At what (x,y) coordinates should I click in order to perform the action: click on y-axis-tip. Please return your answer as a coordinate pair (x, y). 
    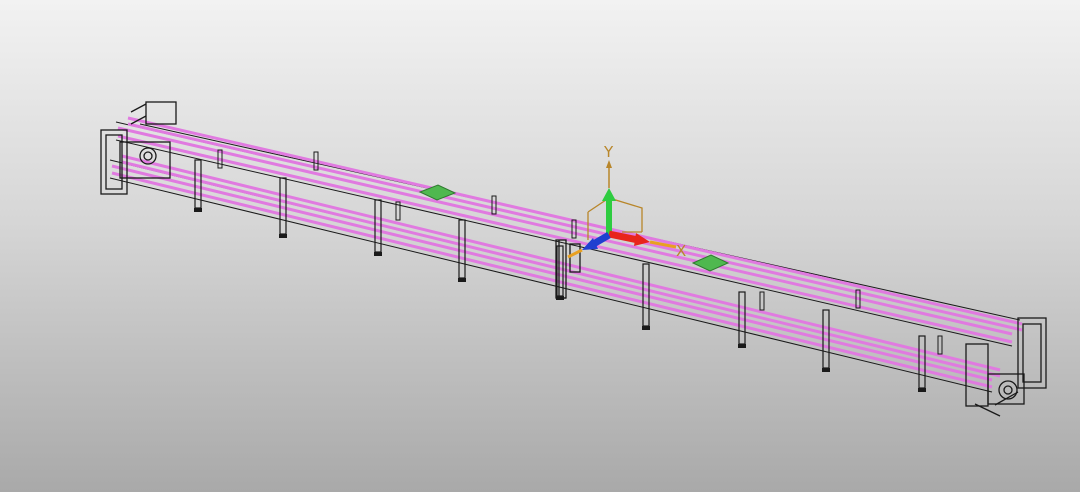
    Looking at the image, I should click on (609, 164).